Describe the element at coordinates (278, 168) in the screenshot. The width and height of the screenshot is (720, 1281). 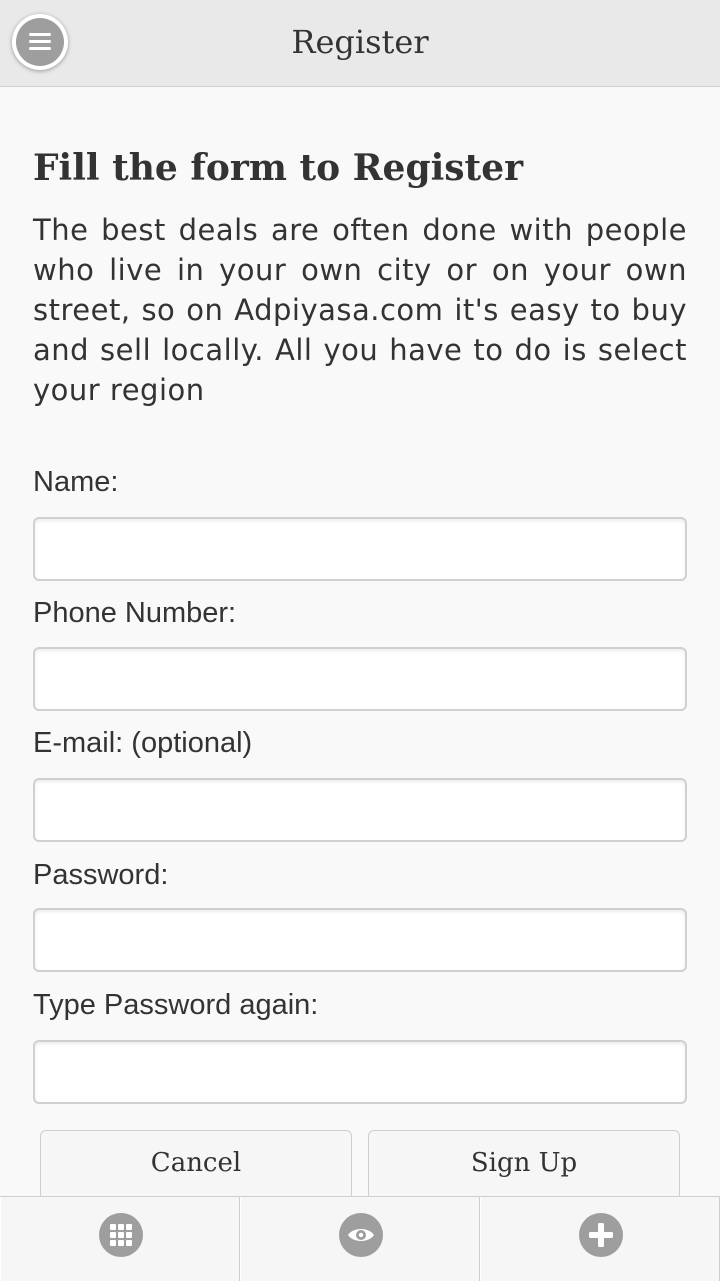
I see `form-title: Fill the form to Register` at that location.